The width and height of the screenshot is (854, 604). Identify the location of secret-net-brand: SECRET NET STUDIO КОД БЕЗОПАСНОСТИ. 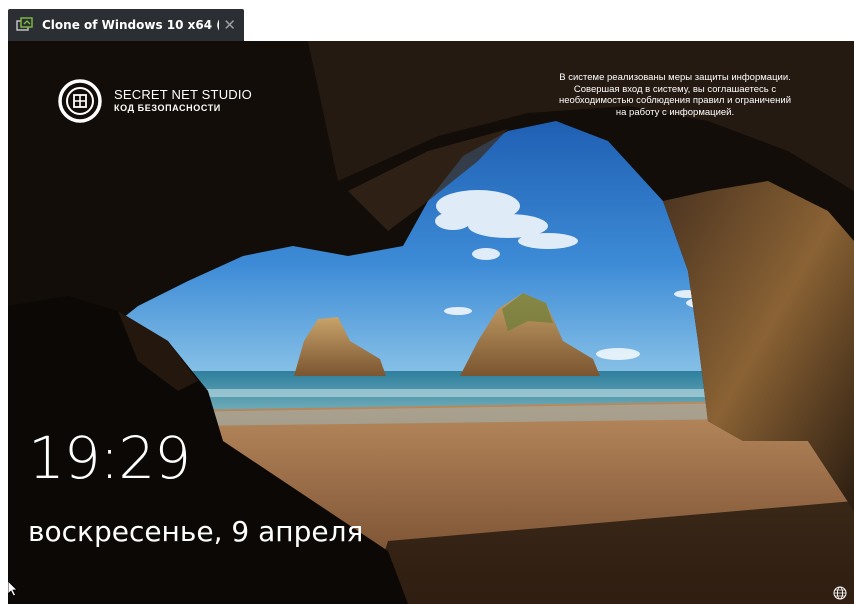
(154, 101).